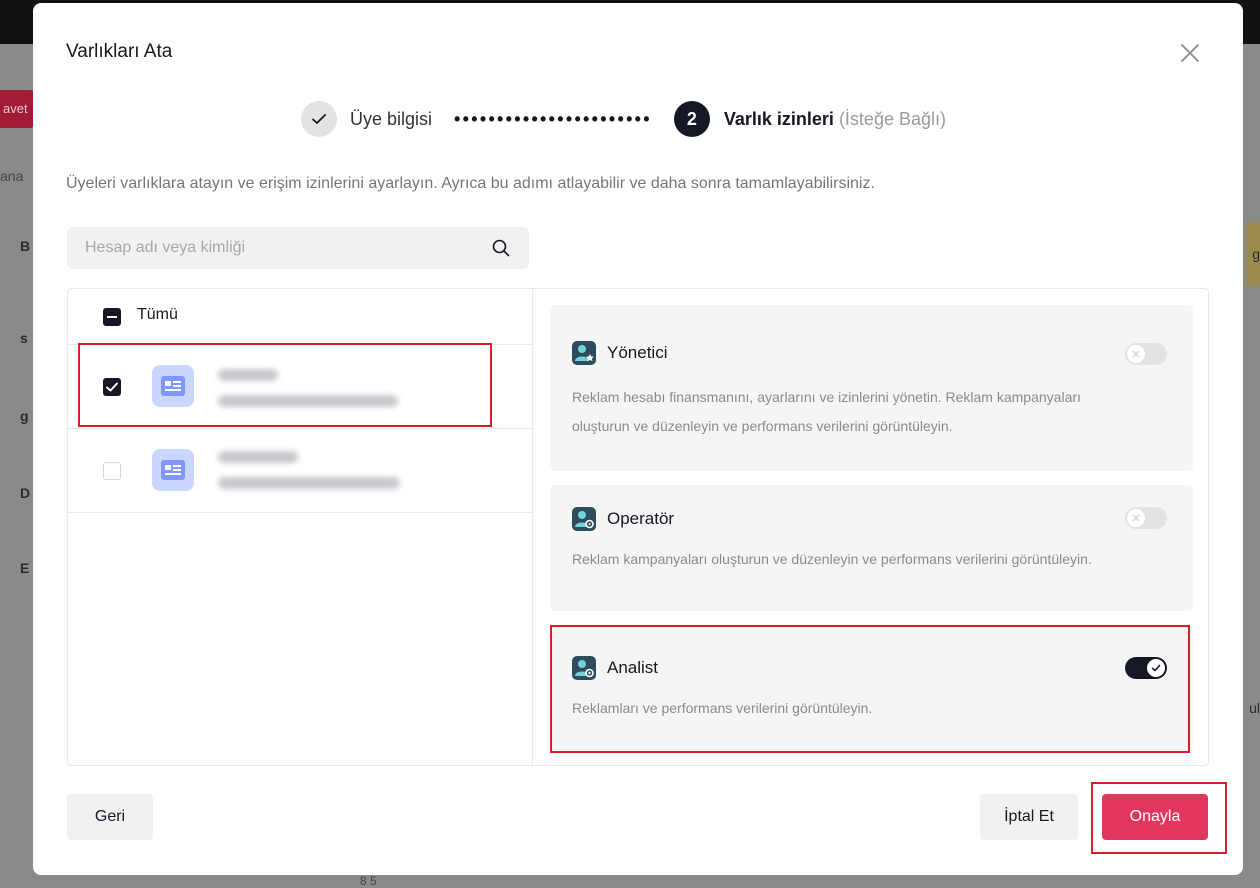 The image size is (1260, 888). I want to click on background-text: B, so click(25, 246).